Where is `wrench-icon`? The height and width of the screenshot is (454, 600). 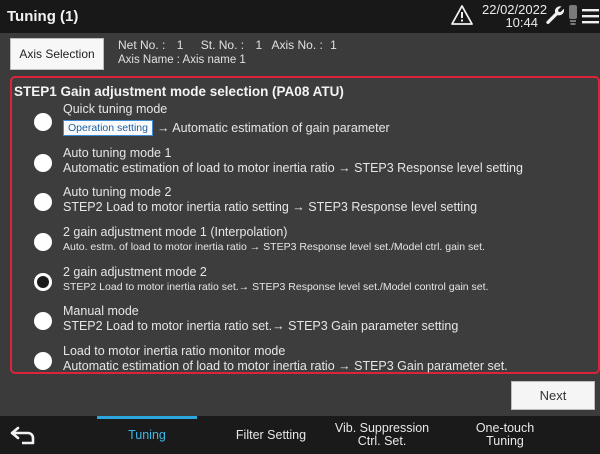
wrench-icon is located at coordinates (555, 15).